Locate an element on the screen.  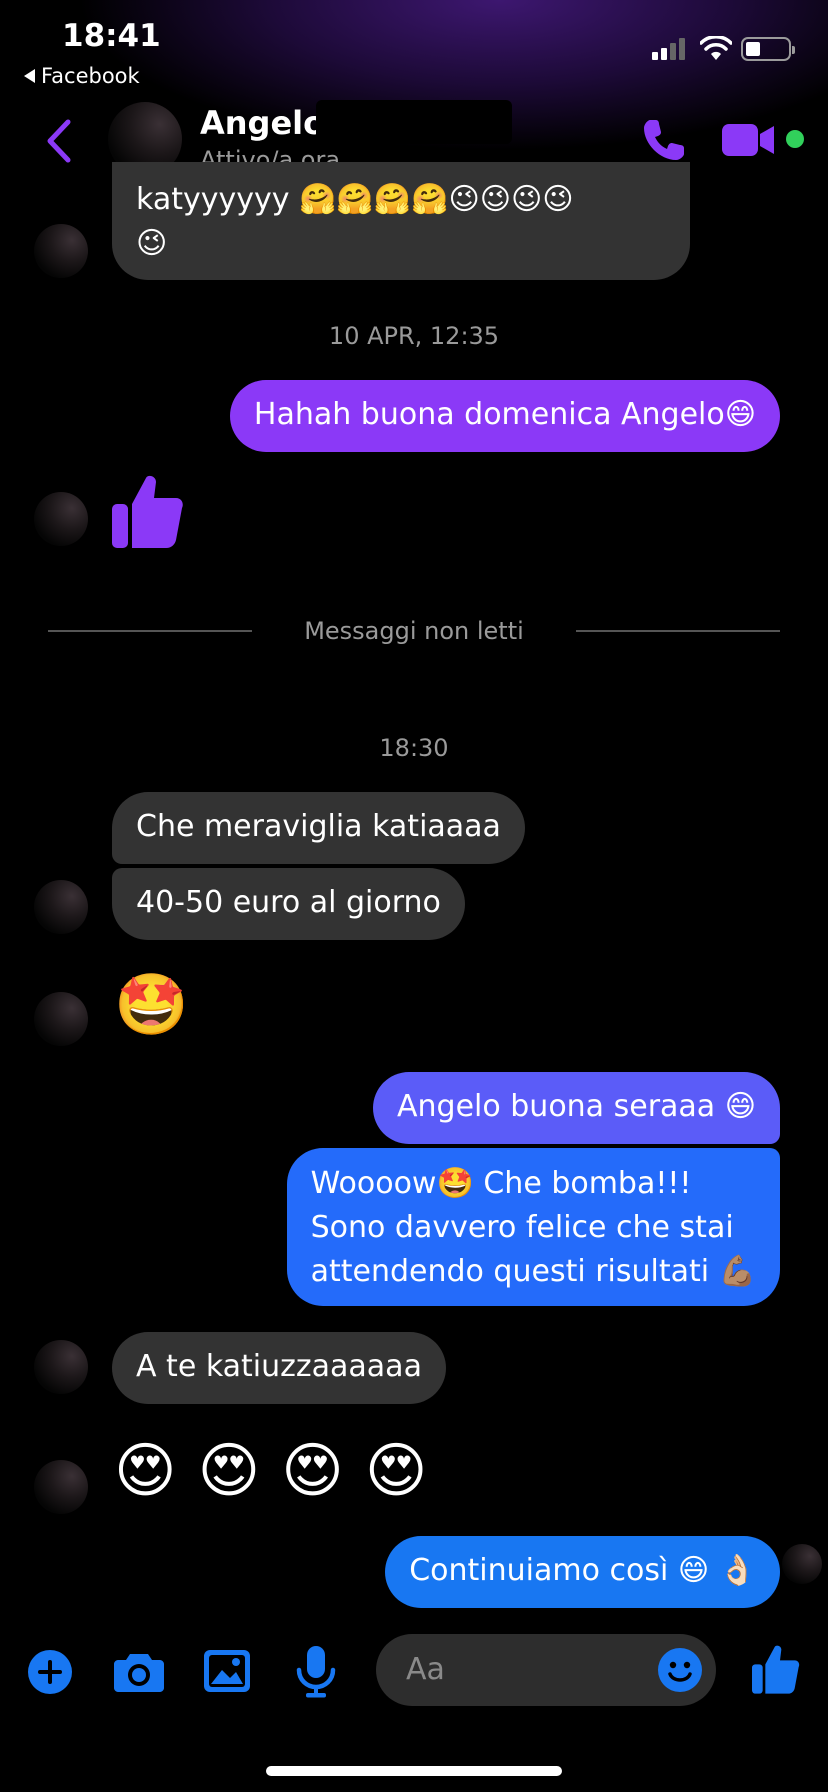
message-input-placeholder: Aa is located at coordinates (425, 1669).